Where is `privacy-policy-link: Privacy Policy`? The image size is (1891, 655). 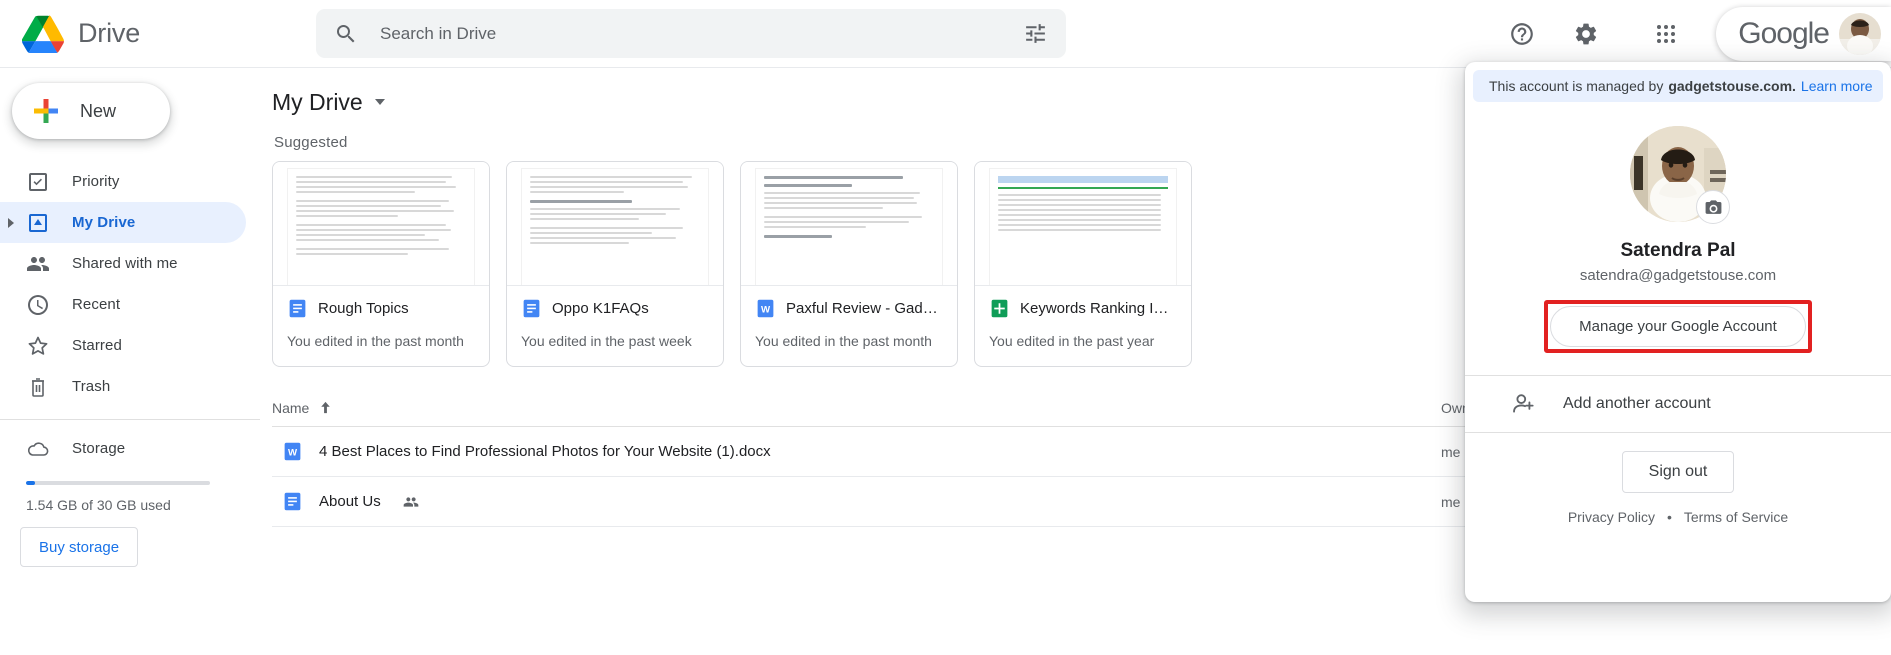
privacy-policy-link: Privacy Policy is located at coordinates (1611, 517).